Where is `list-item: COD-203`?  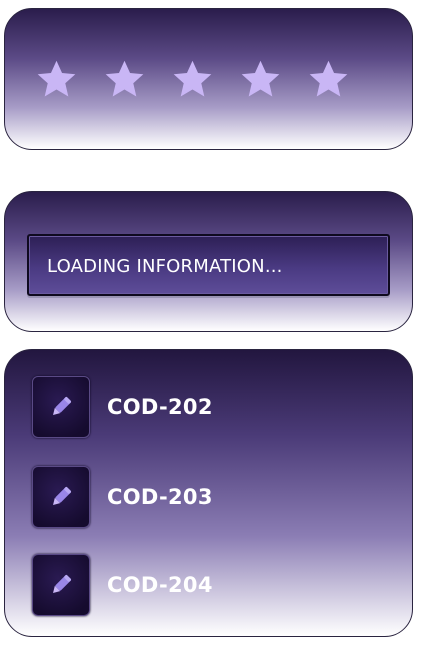 list-item: COD-203 is located at coordinates (202, 497).